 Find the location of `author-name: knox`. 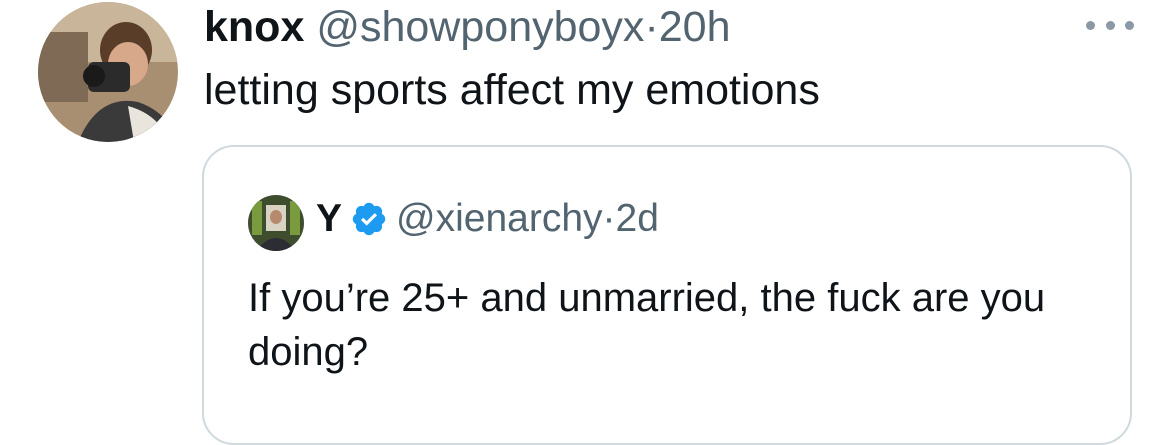

author-name: knox is located at coordinates (254, 27).